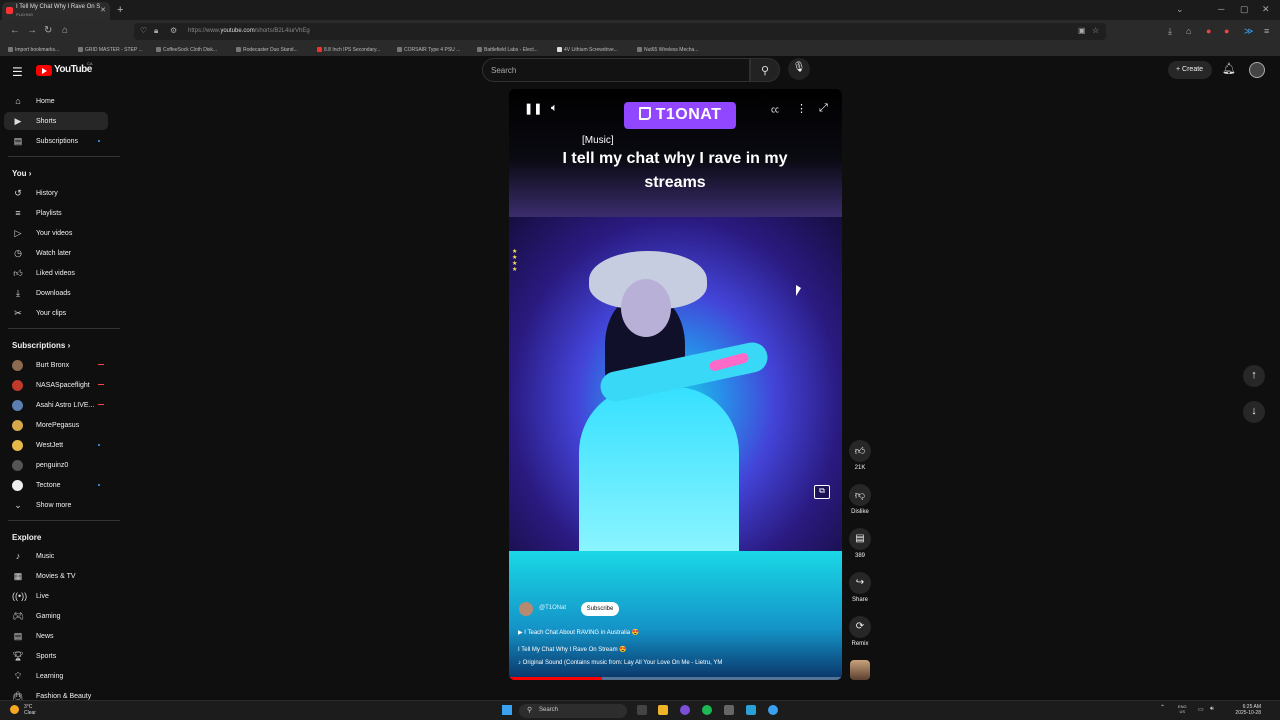 The width and height of the screenshot is (1280, 720). I want to click on tab-close-icon: ✕, so click(103, 10).